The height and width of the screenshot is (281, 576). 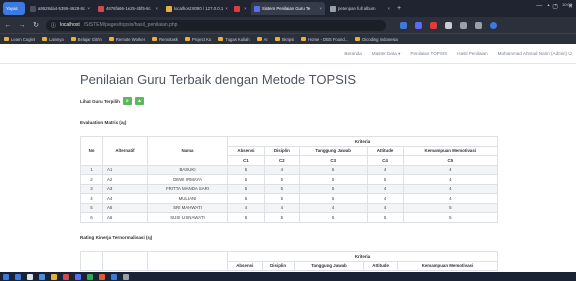 What do you see at coordinates (560, 4) in the screenshot?
I see `system-tray: ▴ ◖ 10:08` at bounding box center [560, 4].